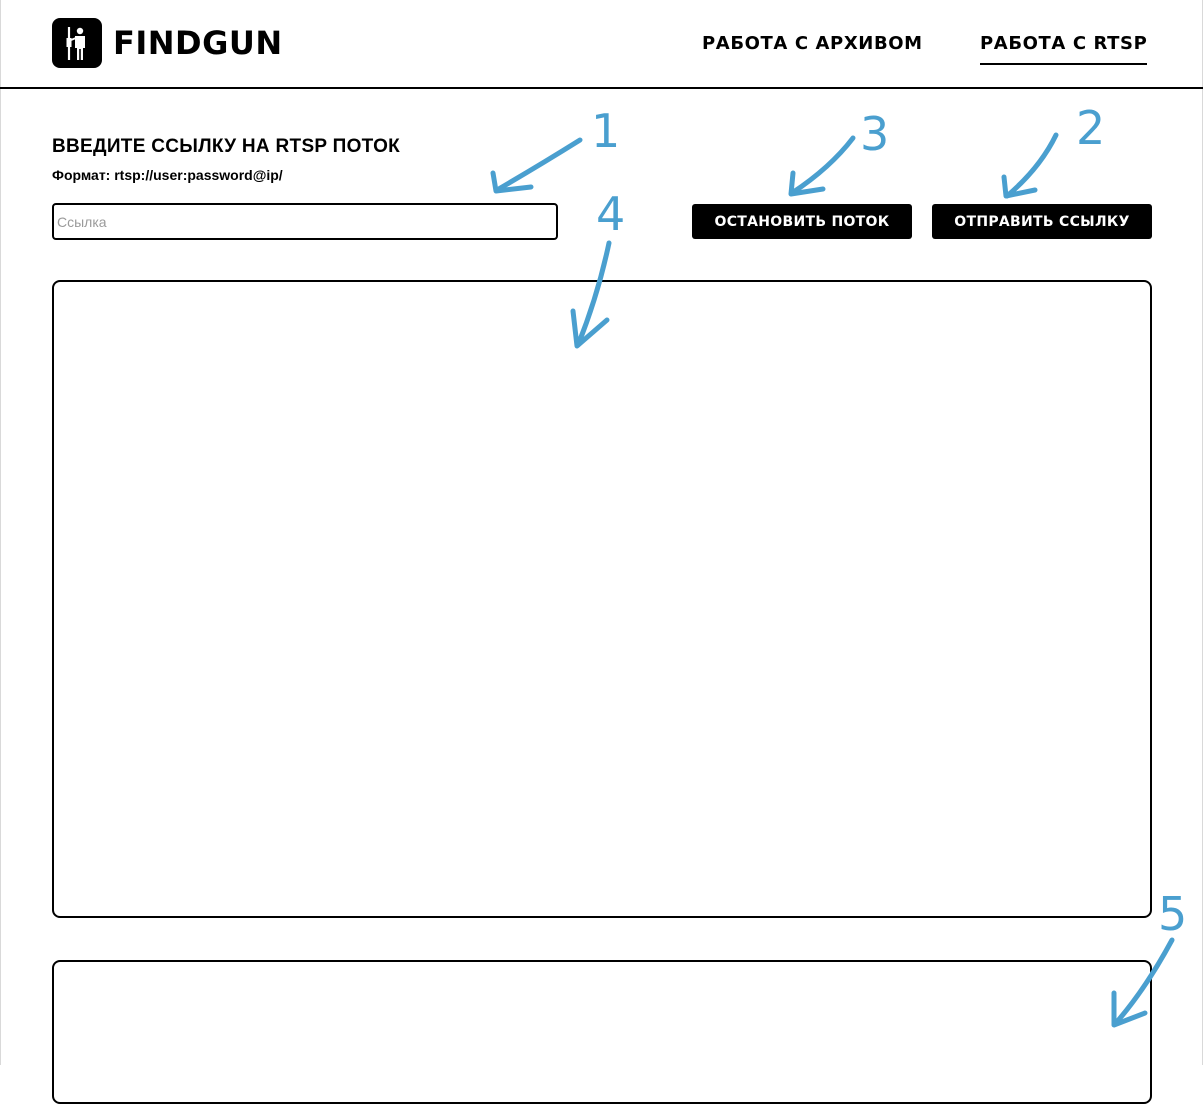 The height and width of the screenshot is (1104, 1203). I want to click on page-title: ВВЕДИТЕ ССЫЛКУ НА RTSP ПОТОК, so click(226, 146).